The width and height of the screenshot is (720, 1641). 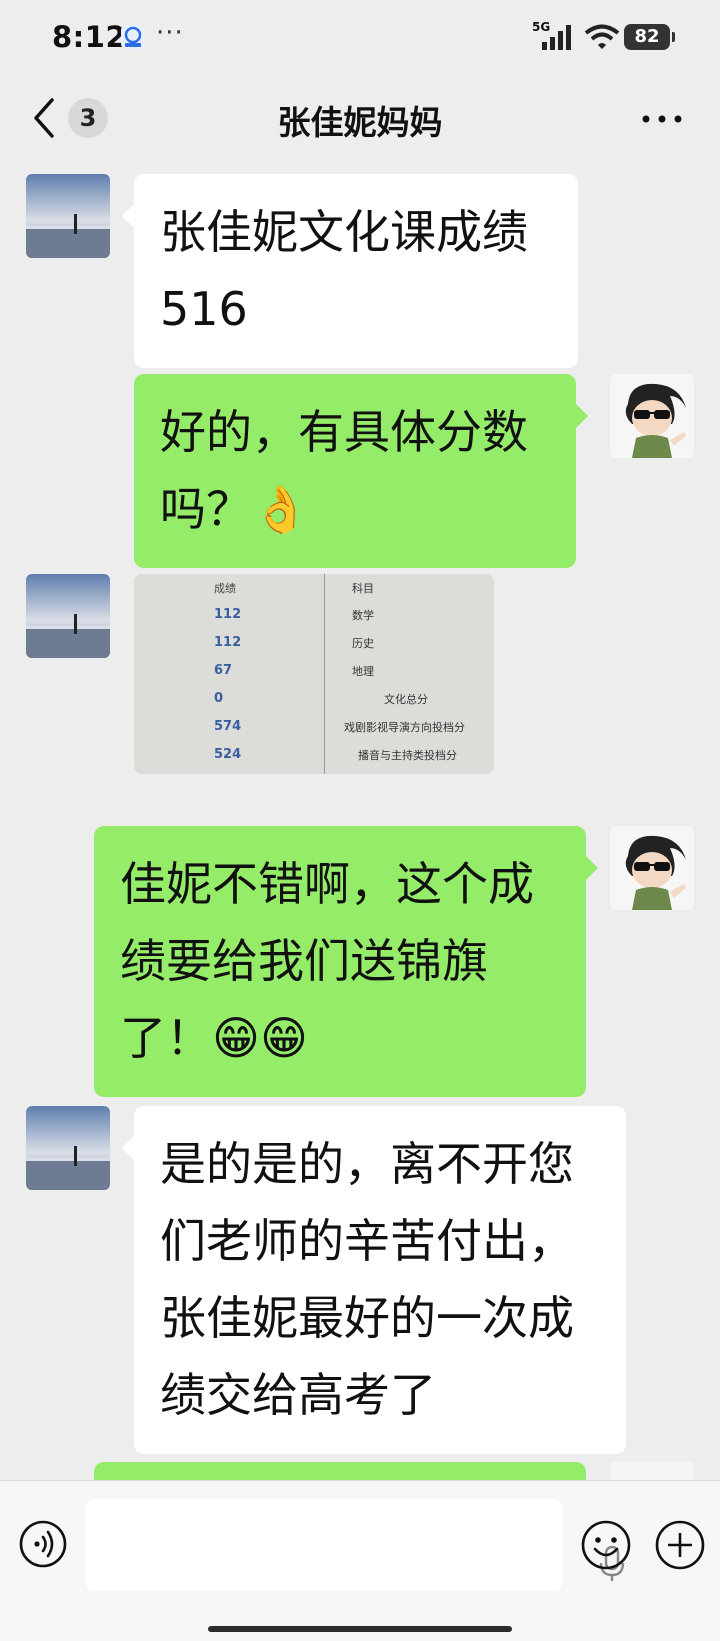 I want to click on chat-title: 张佳妮妈妈, so click(x=360, y=122).